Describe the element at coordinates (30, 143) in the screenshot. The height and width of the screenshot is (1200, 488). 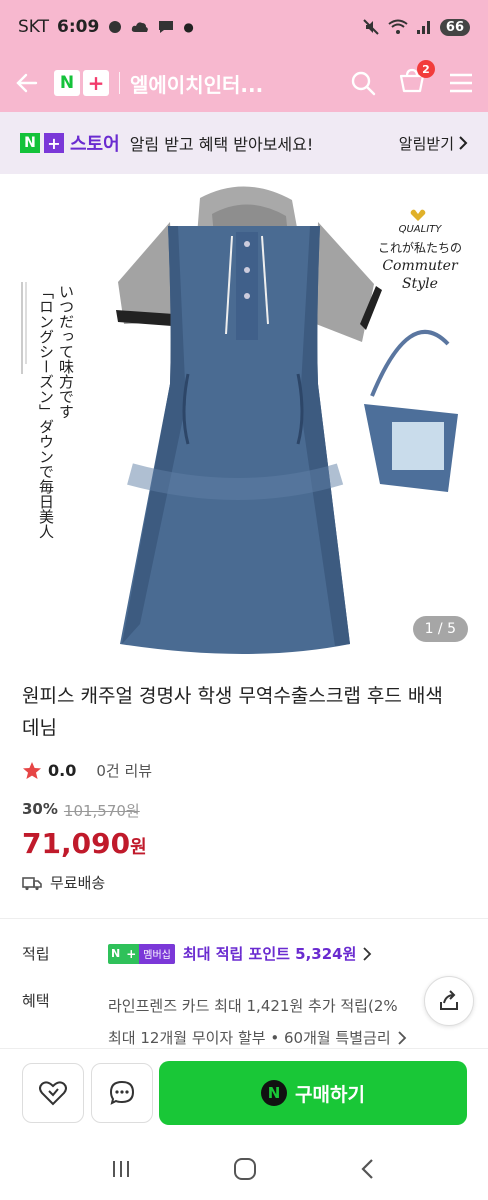
I see `store-logo-n: N` at that location.